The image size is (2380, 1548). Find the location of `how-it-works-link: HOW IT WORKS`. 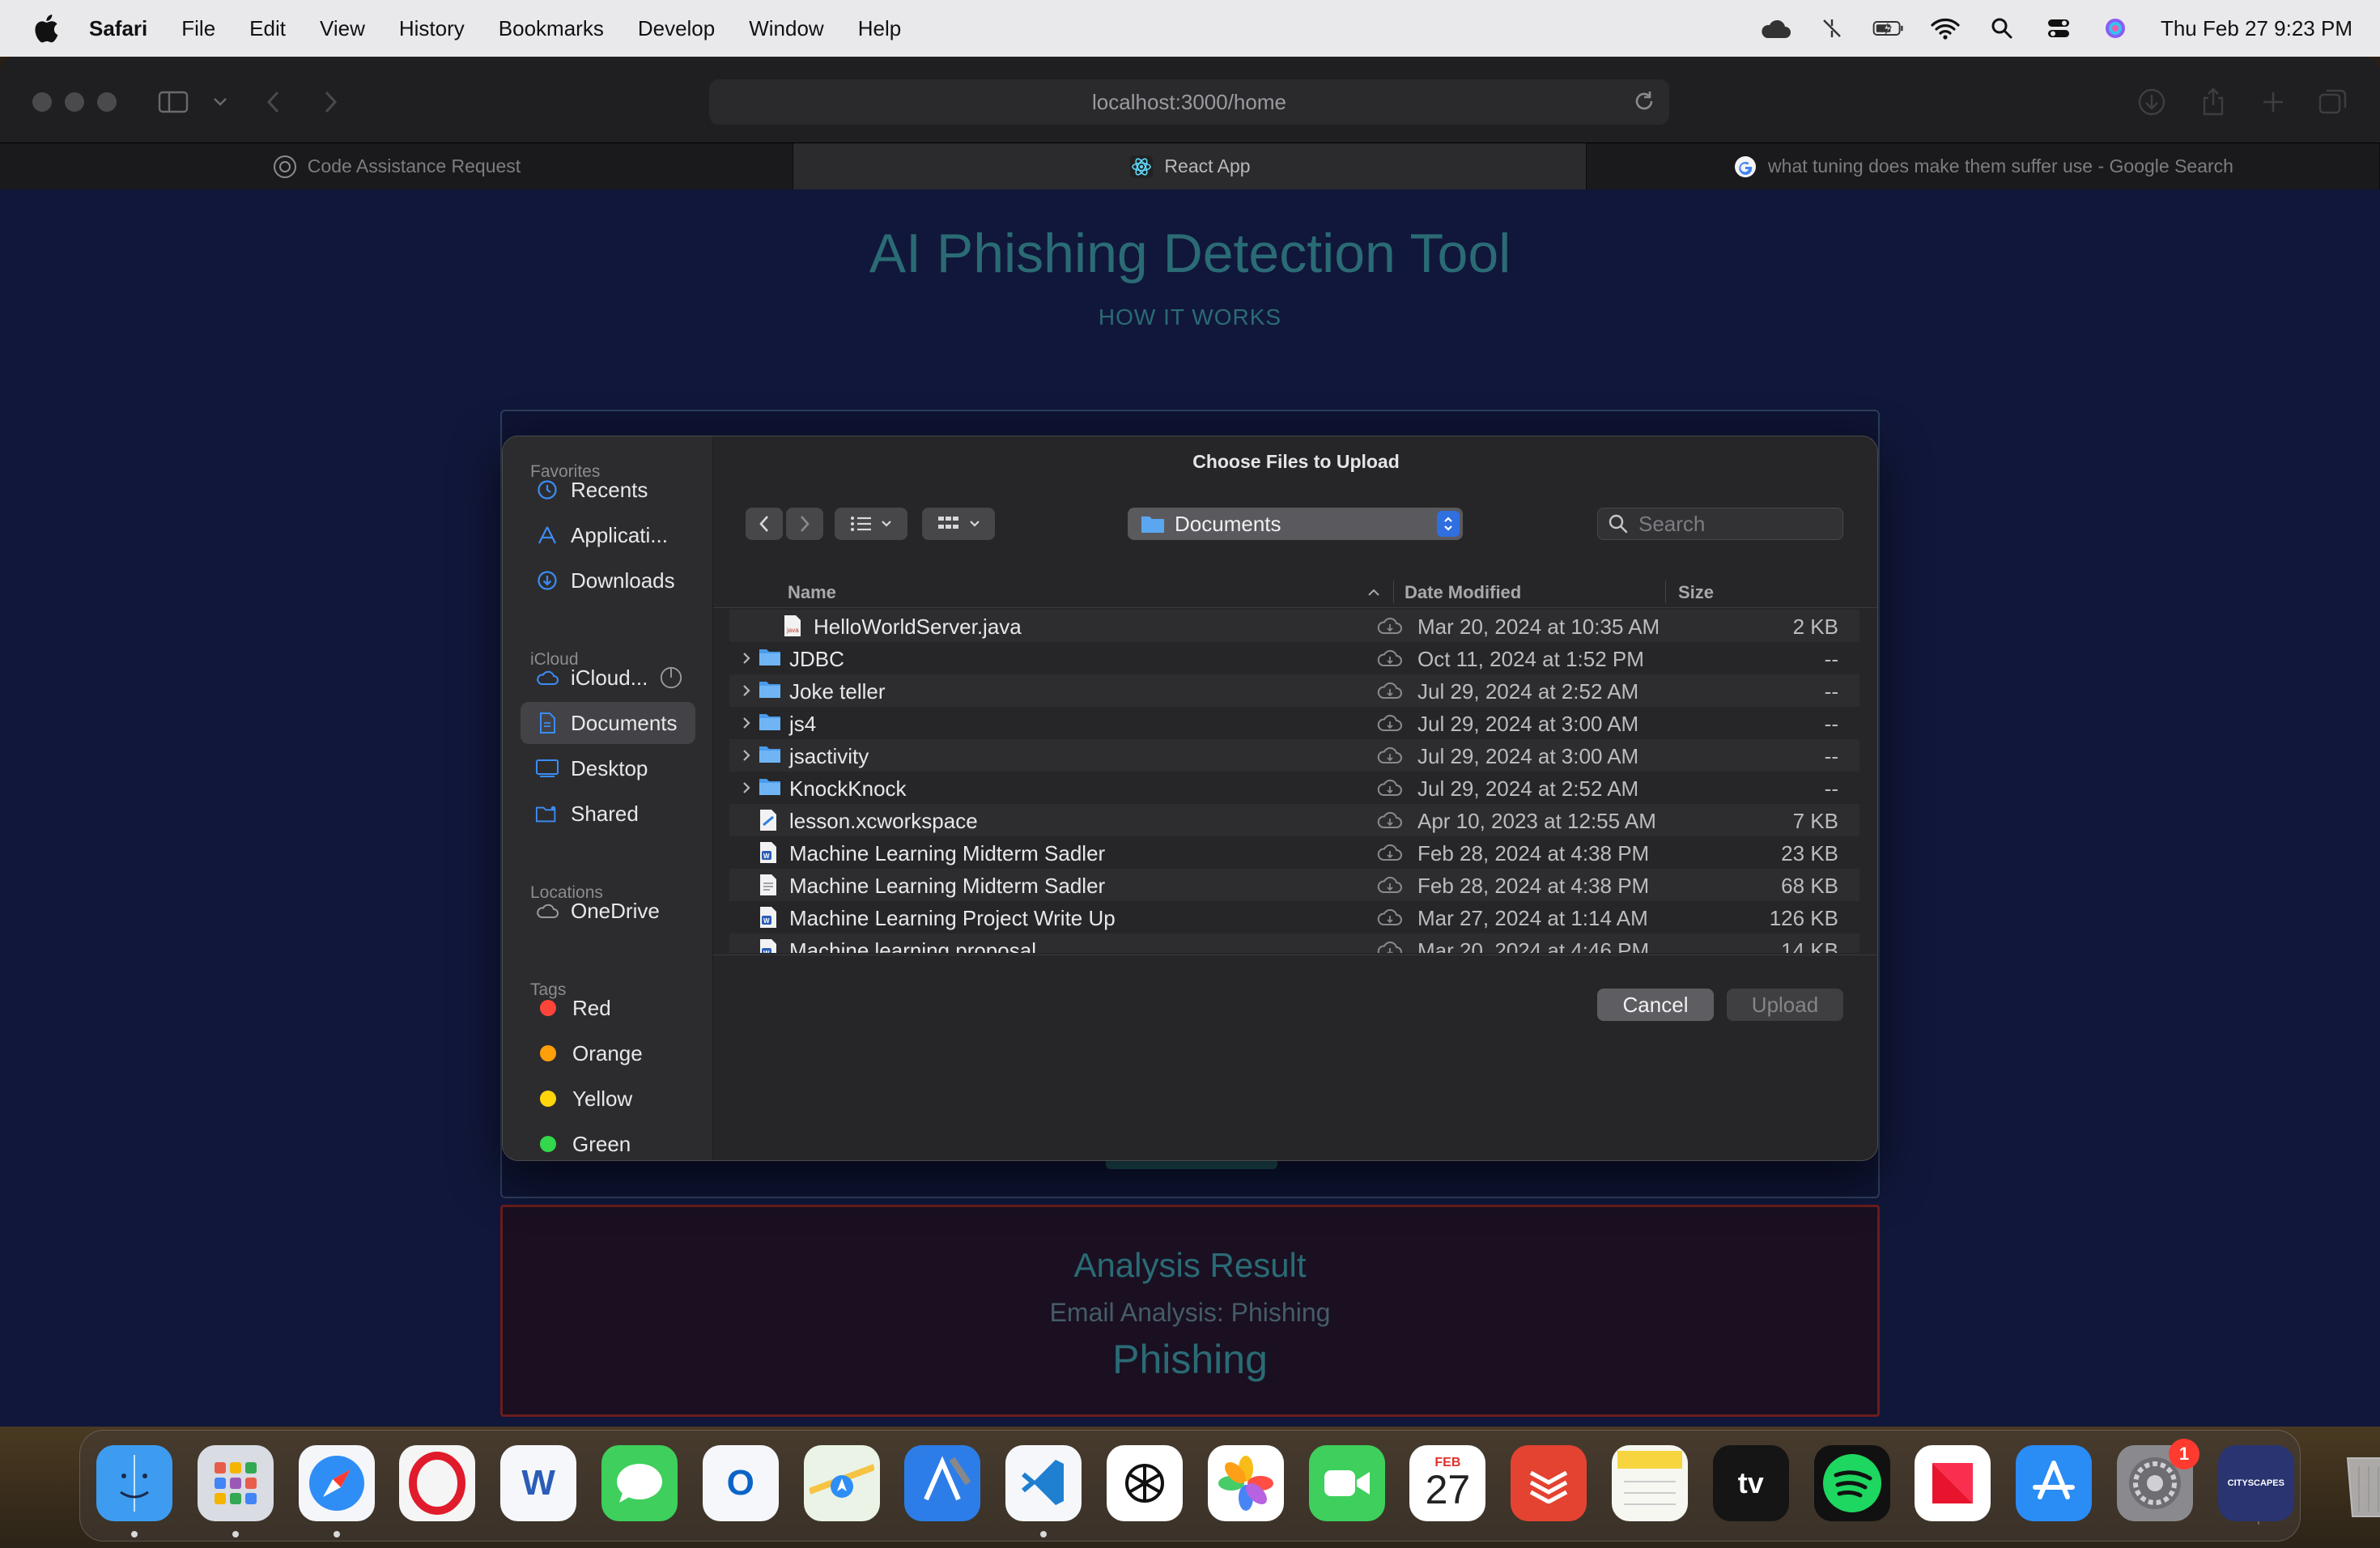

how-it-works-link: HOW IT WORKS is located at coordinates (1190, 317).